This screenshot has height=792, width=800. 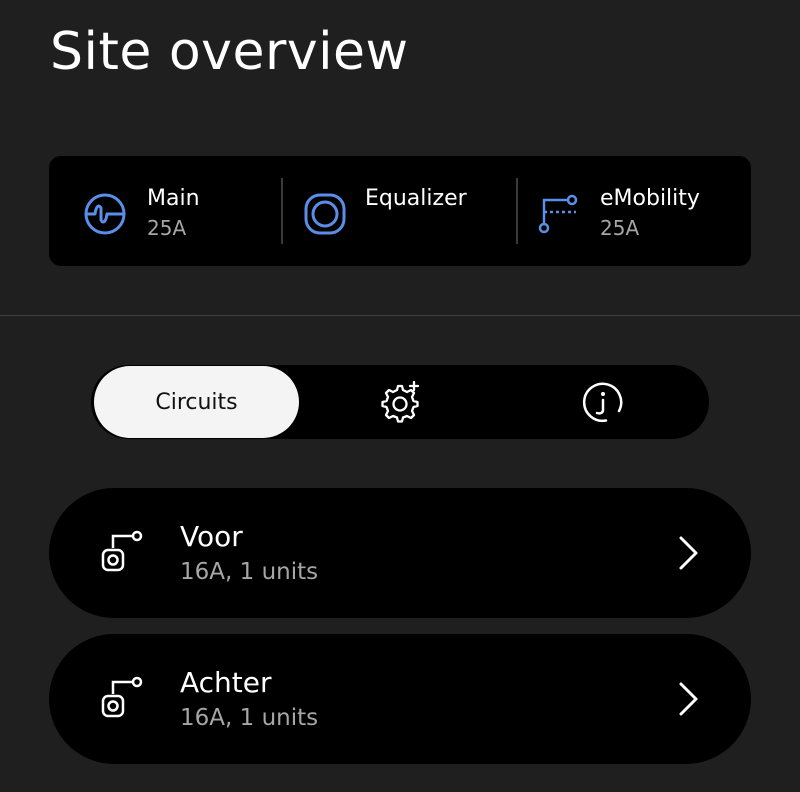 What do you see at coordinates (226, 682) in the screenshot?
I see `circuit-name: Achter` at bounding box center [226, 682].